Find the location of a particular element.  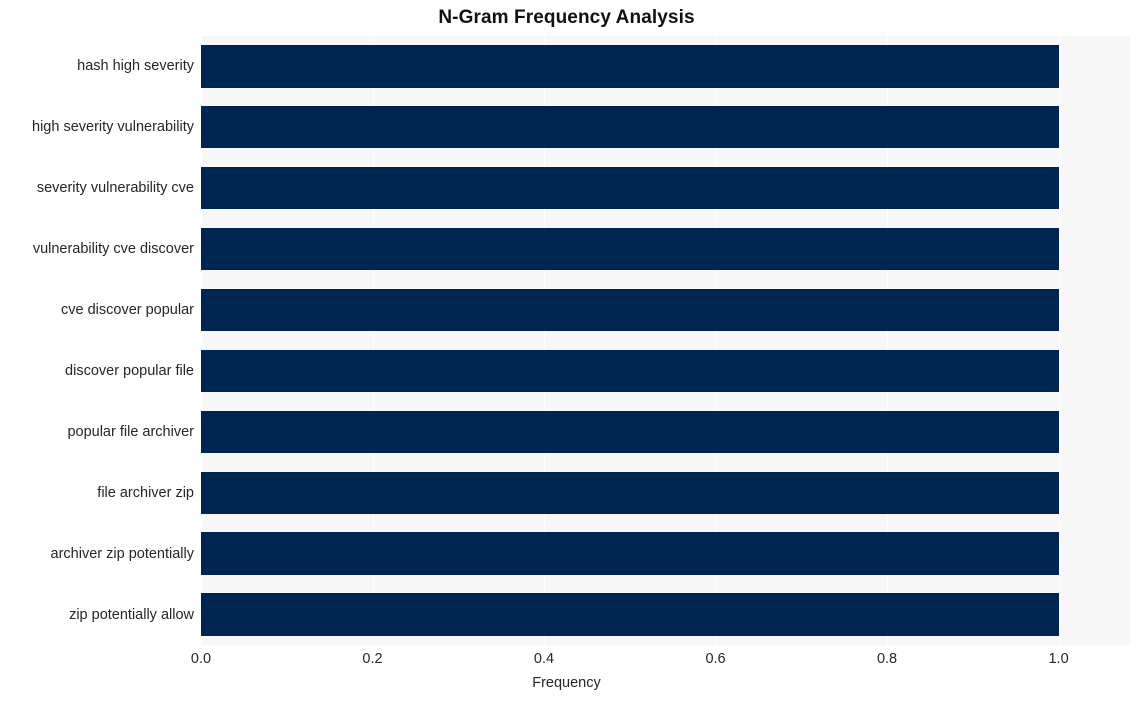

y-axis-label-8: archiver zip potentially is located at coordinates (122, 553).